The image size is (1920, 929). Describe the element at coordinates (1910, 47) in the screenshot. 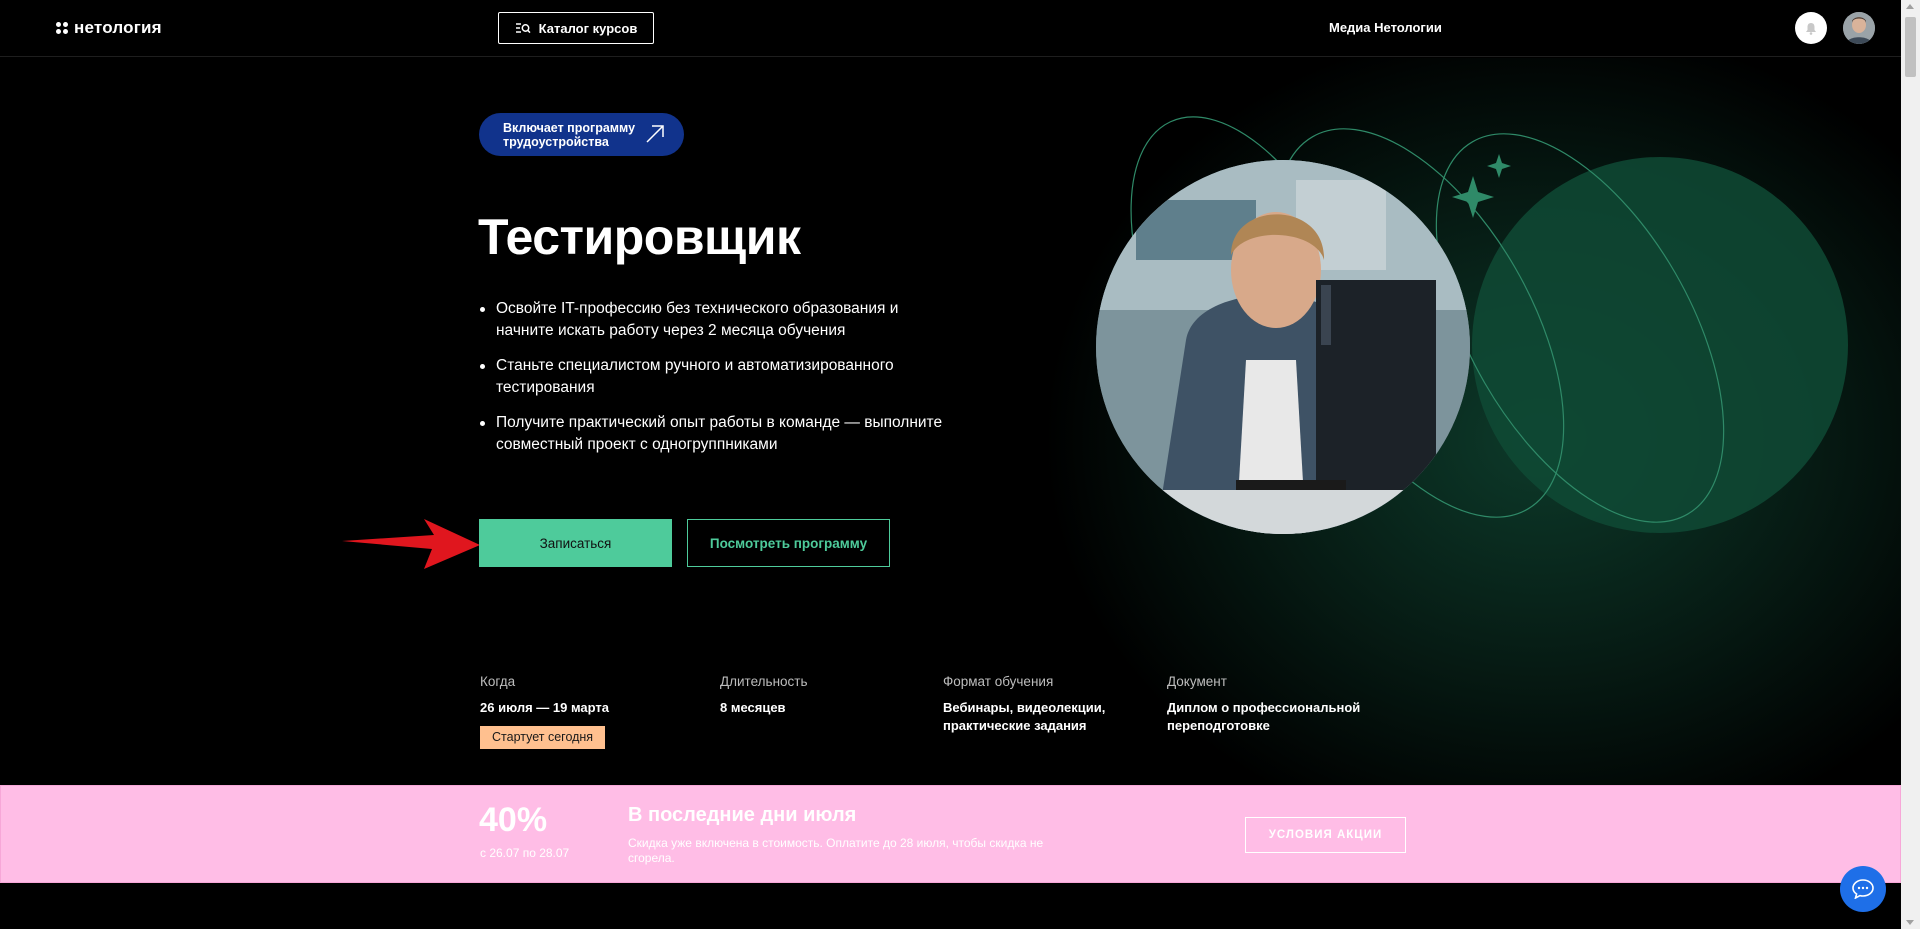

I see `scroll-thumb` at that location.